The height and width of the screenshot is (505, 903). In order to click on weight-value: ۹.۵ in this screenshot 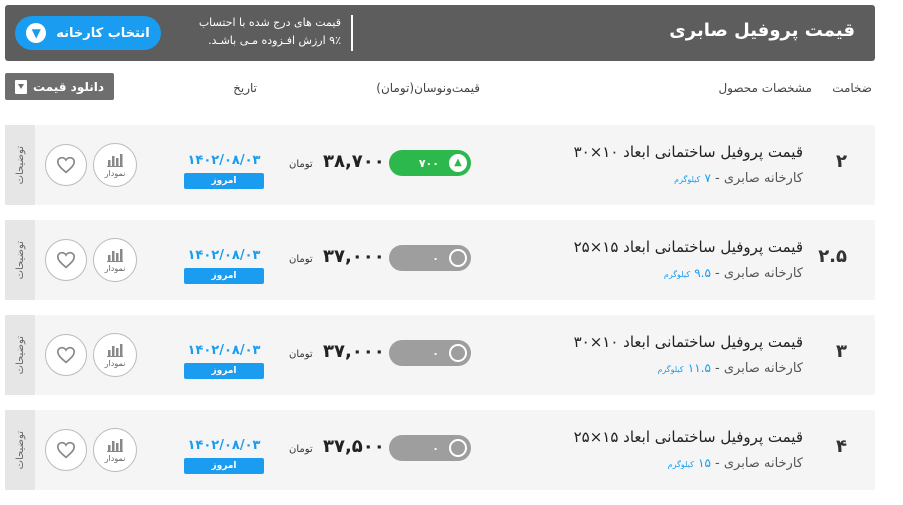, I will do `click(702, 273)`.